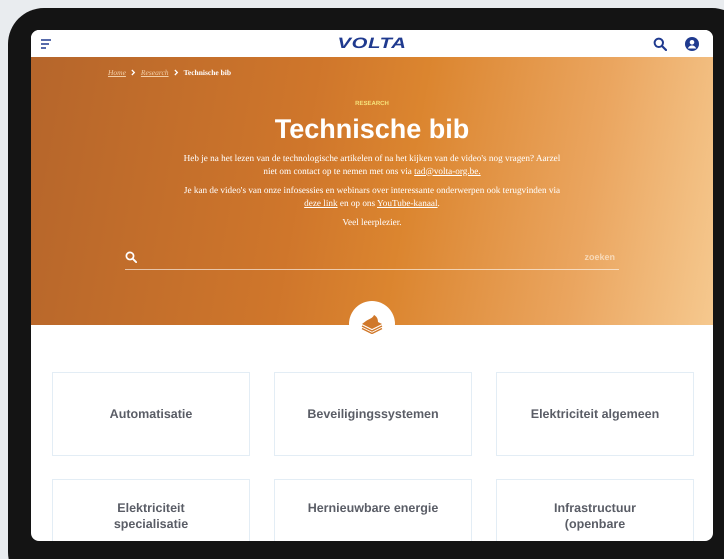 The image size is (724, 559). What do you see at coordinates (151, 510) in the screenshot?
I see `category-card: Elektriciteit specialisatie` at bounding box center [151, 510].